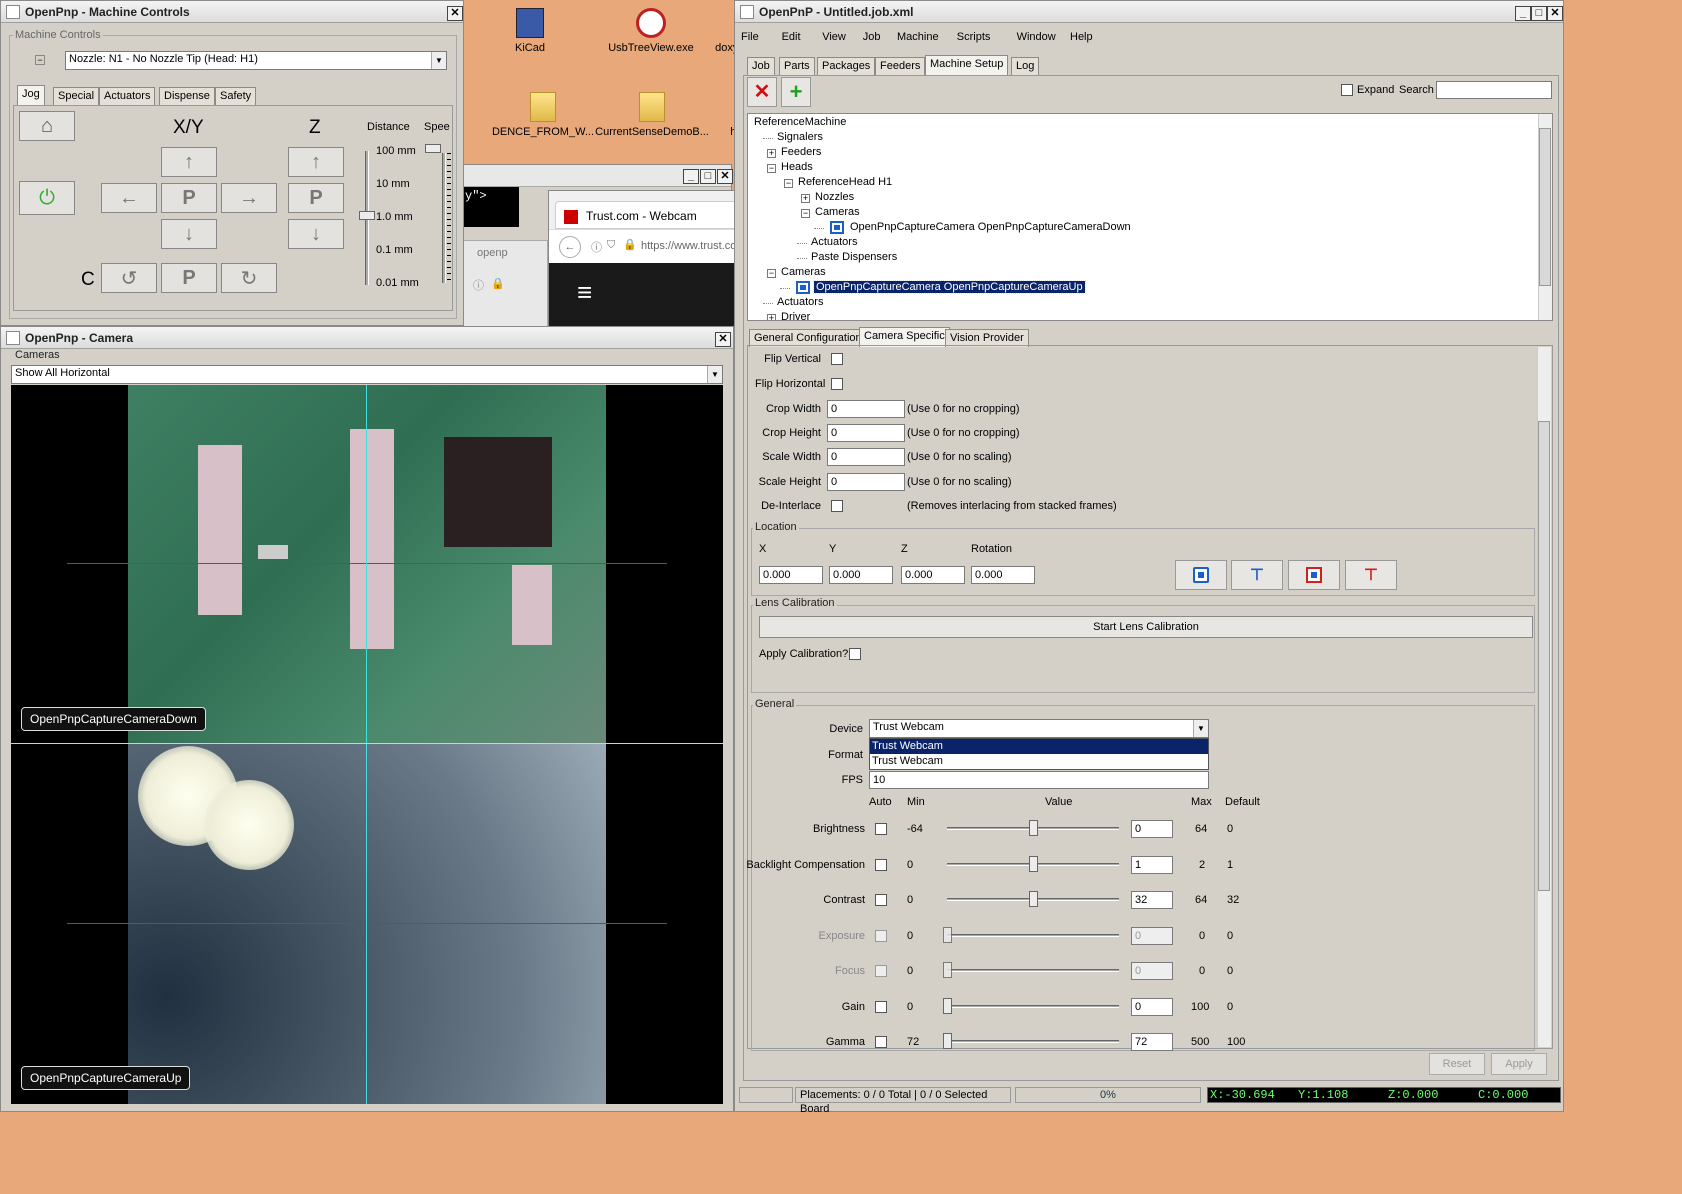 The image size is (1682, 1194). I want to click on contrast-slider-thumb, so click(1033, 899).